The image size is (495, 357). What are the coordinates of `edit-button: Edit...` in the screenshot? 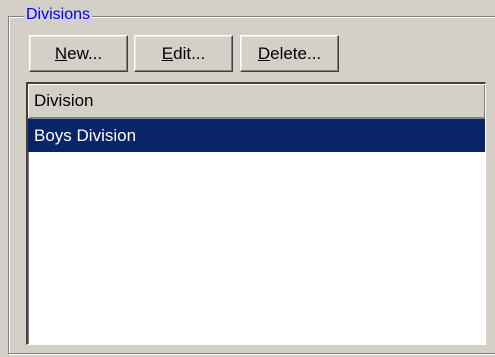 It's located at (183, 53).